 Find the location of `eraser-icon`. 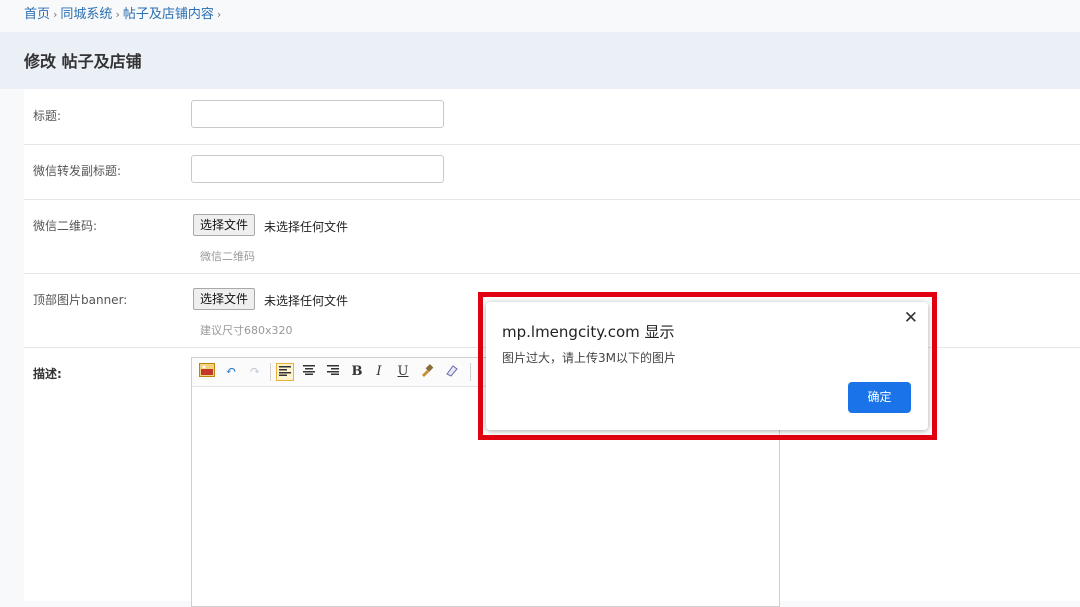

eraser-icon is located at coordinates (451, 372).